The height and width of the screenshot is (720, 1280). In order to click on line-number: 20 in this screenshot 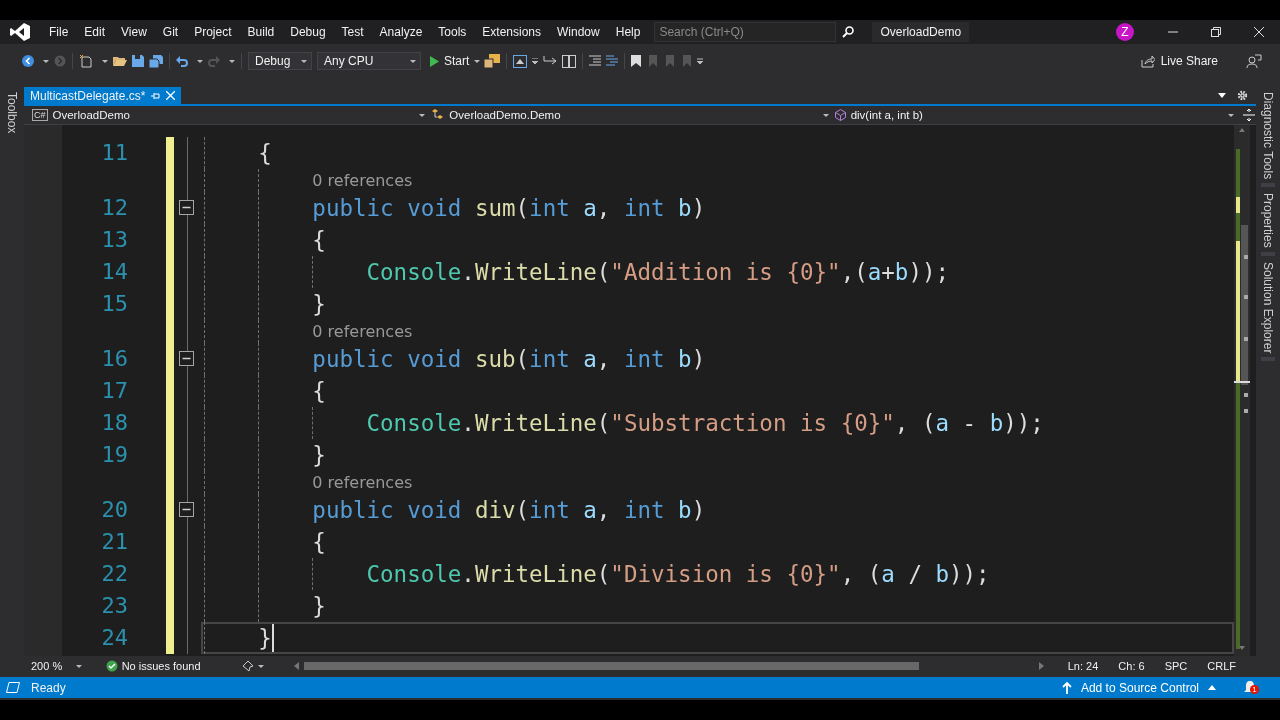, I will do `click(114, 509)`.